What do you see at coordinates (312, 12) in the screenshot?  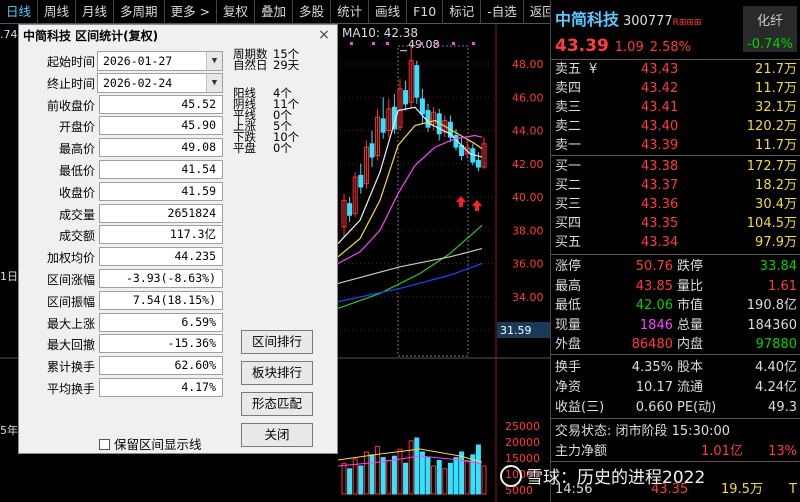 I see `toolbar-multi-stock-button: 多股` at bounding box center [312, 12].